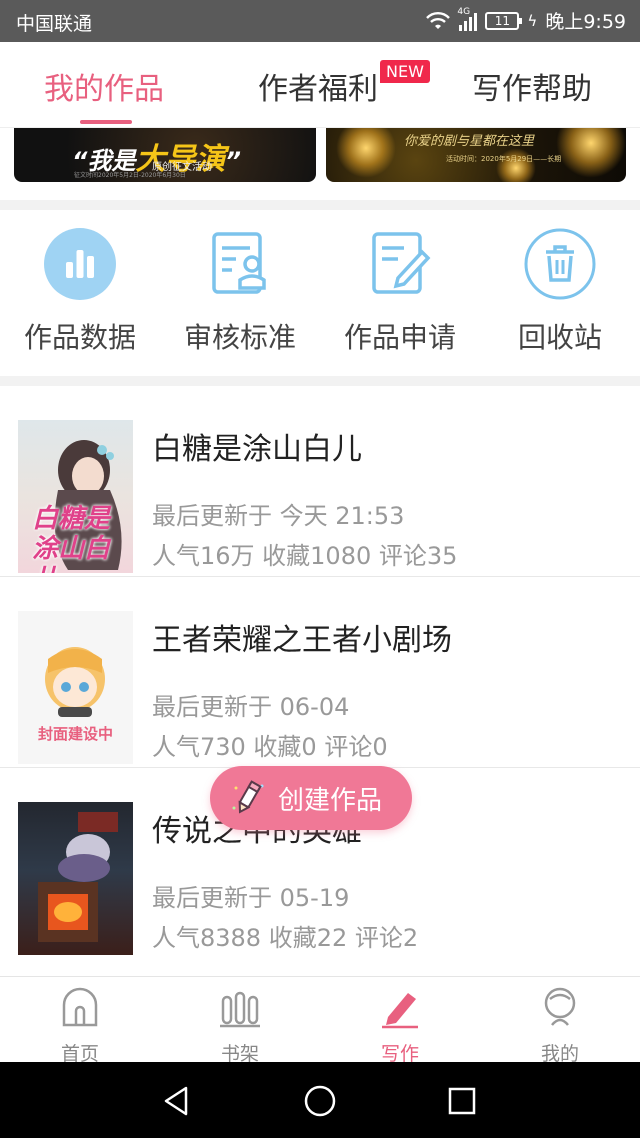 The height and width of the screenshot is (1138, 640). I want to click on tool-label: 审核标准, so click(239, 337).